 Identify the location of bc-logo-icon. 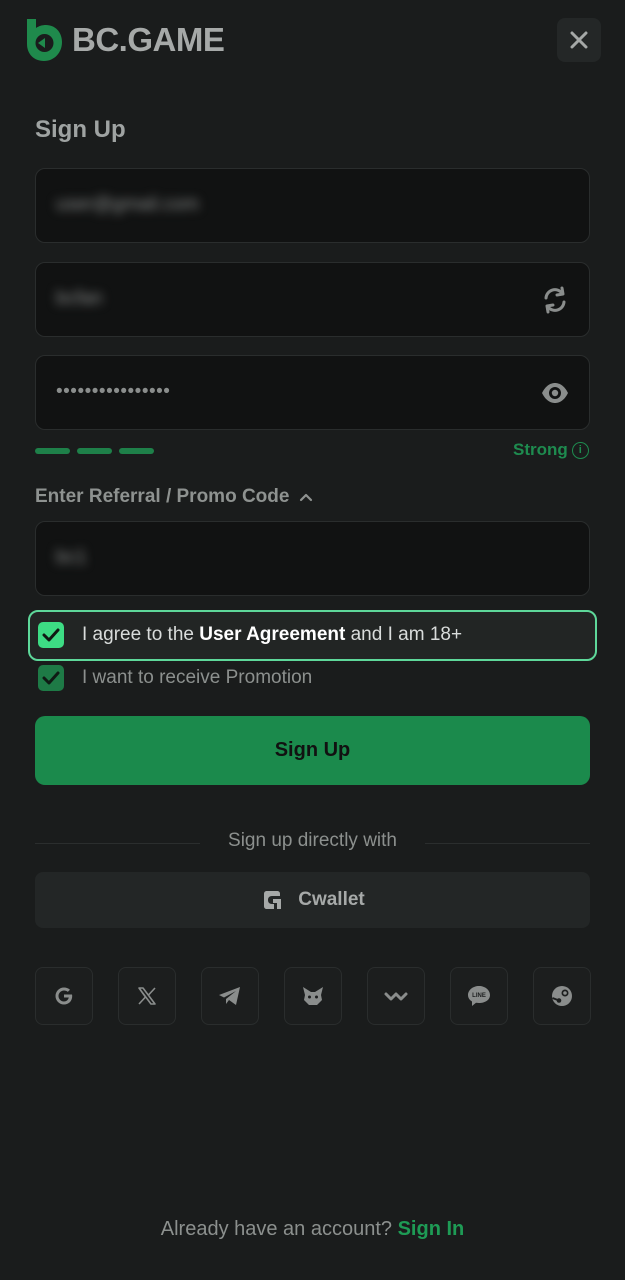
(44, 40).